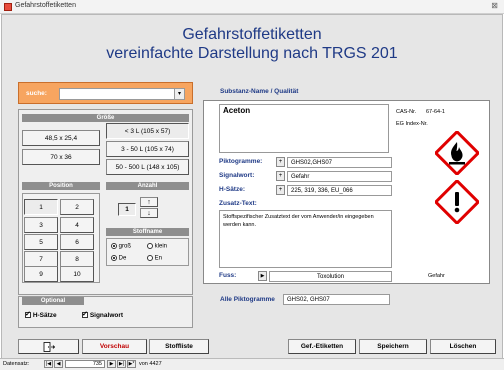 This screenshot has width=504, height=370. Describe the element at coordinates (114, 246) in the screenshot. I see `radio-gross` at that location.